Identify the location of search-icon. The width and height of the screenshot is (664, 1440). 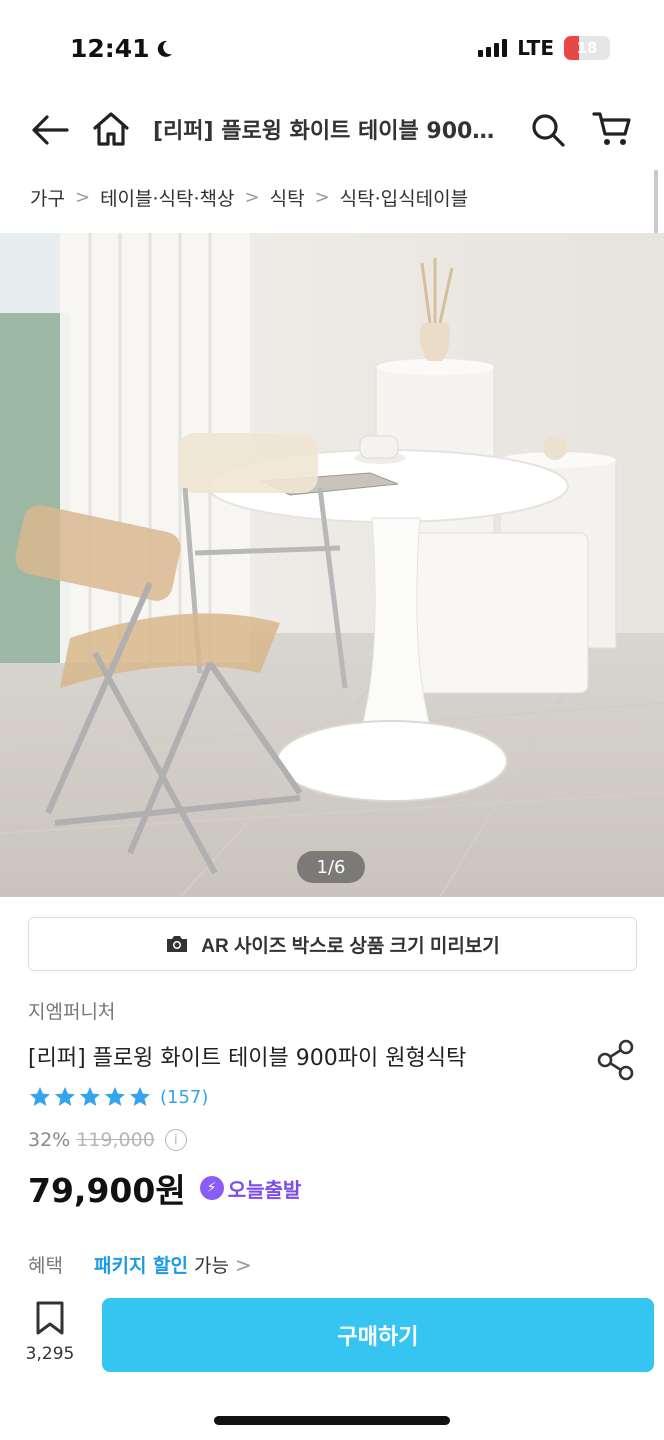
(548, 130).